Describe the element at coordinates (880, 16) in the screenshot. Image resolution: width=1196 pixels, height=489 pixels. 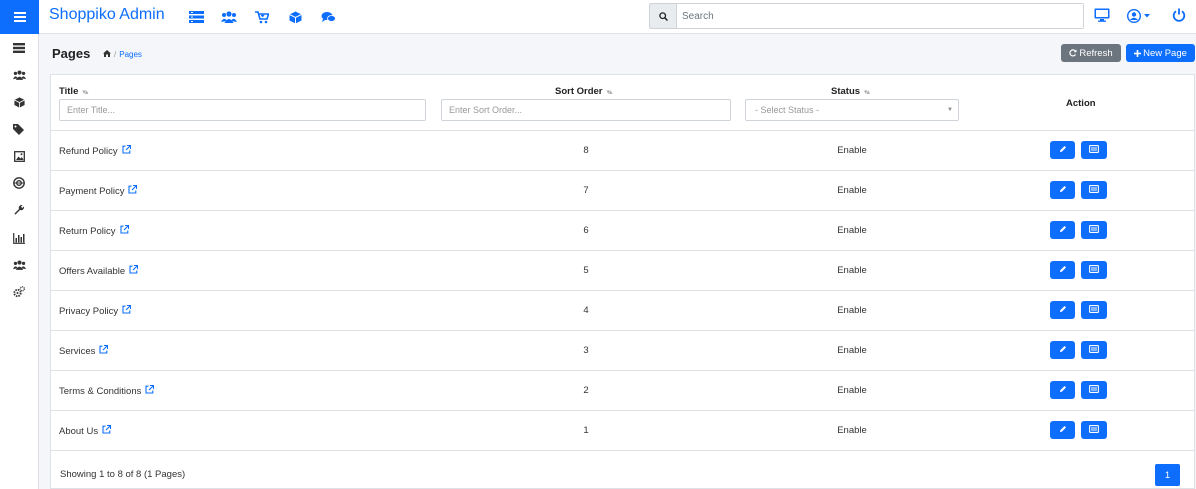
I see `search-input` at that location.